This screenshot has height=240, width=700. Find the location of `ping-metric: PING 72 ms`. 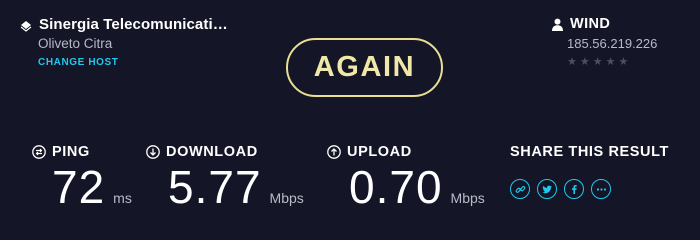

ping-metric: PING 72 ms is located at coordinates (82, 177).